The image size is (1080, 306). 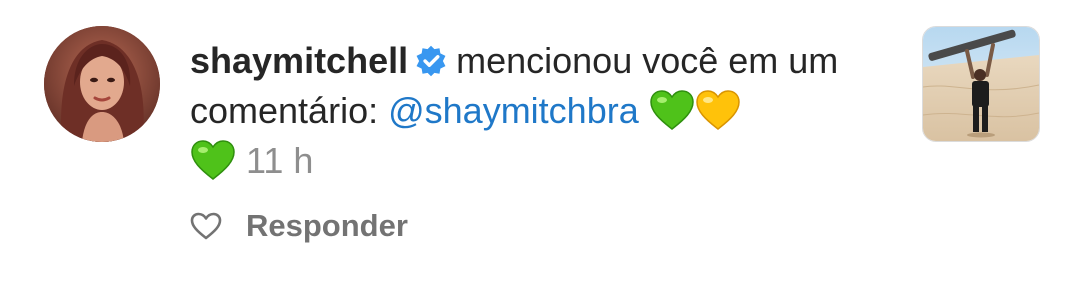 What do you see at coordinates (431, 61) in the screenshot?
I see `verified-badge-icon` at bounding box center [431, 61].